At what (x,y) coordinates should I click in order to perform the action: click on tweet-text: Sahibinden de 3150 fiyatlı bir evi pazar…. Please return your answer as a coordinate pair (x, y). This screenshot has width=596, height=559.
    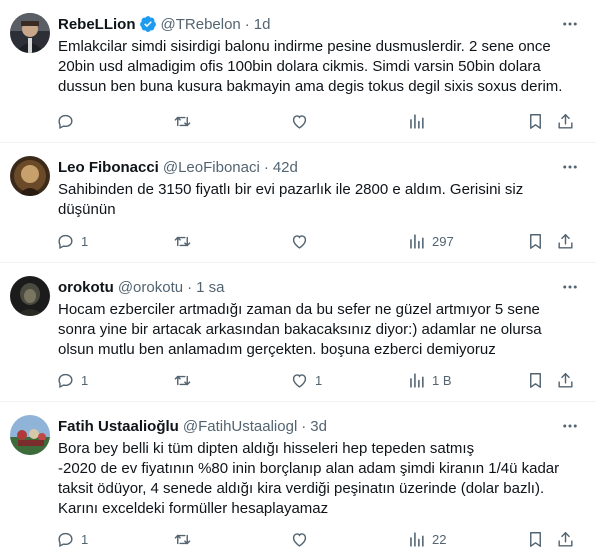
    Looking at the image, I should click on (318, 200).